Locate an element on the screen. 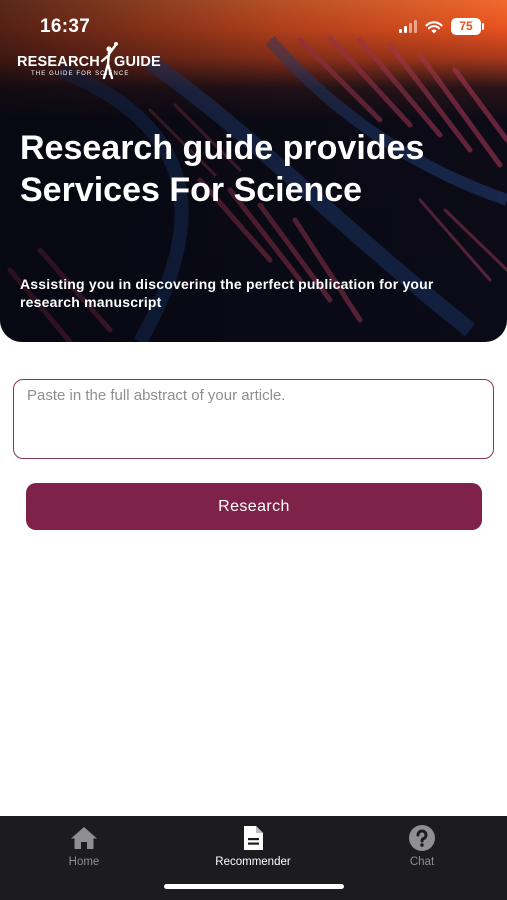 Image resolution: width=507 pixels, height=900 pixels. logo-word-research: RESEARCH is located at coordinates (58, 62).